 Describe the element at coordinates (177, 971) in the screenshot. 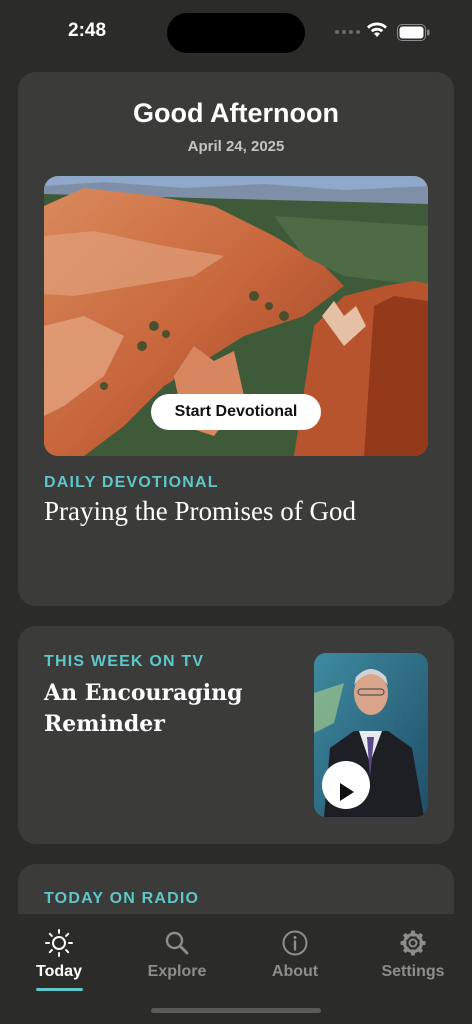

I see `tab-label-explore: Explore` at that location.